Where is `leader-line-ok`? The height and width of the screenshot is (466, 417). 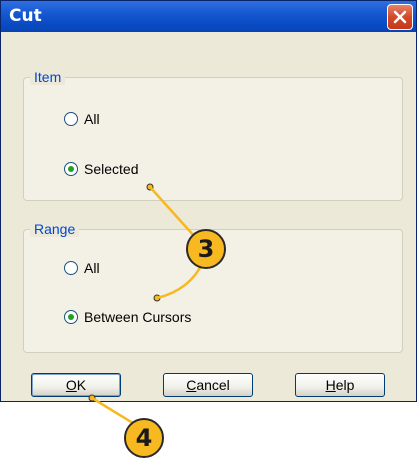
leader-line-ok is located at coordinates (114, 411).